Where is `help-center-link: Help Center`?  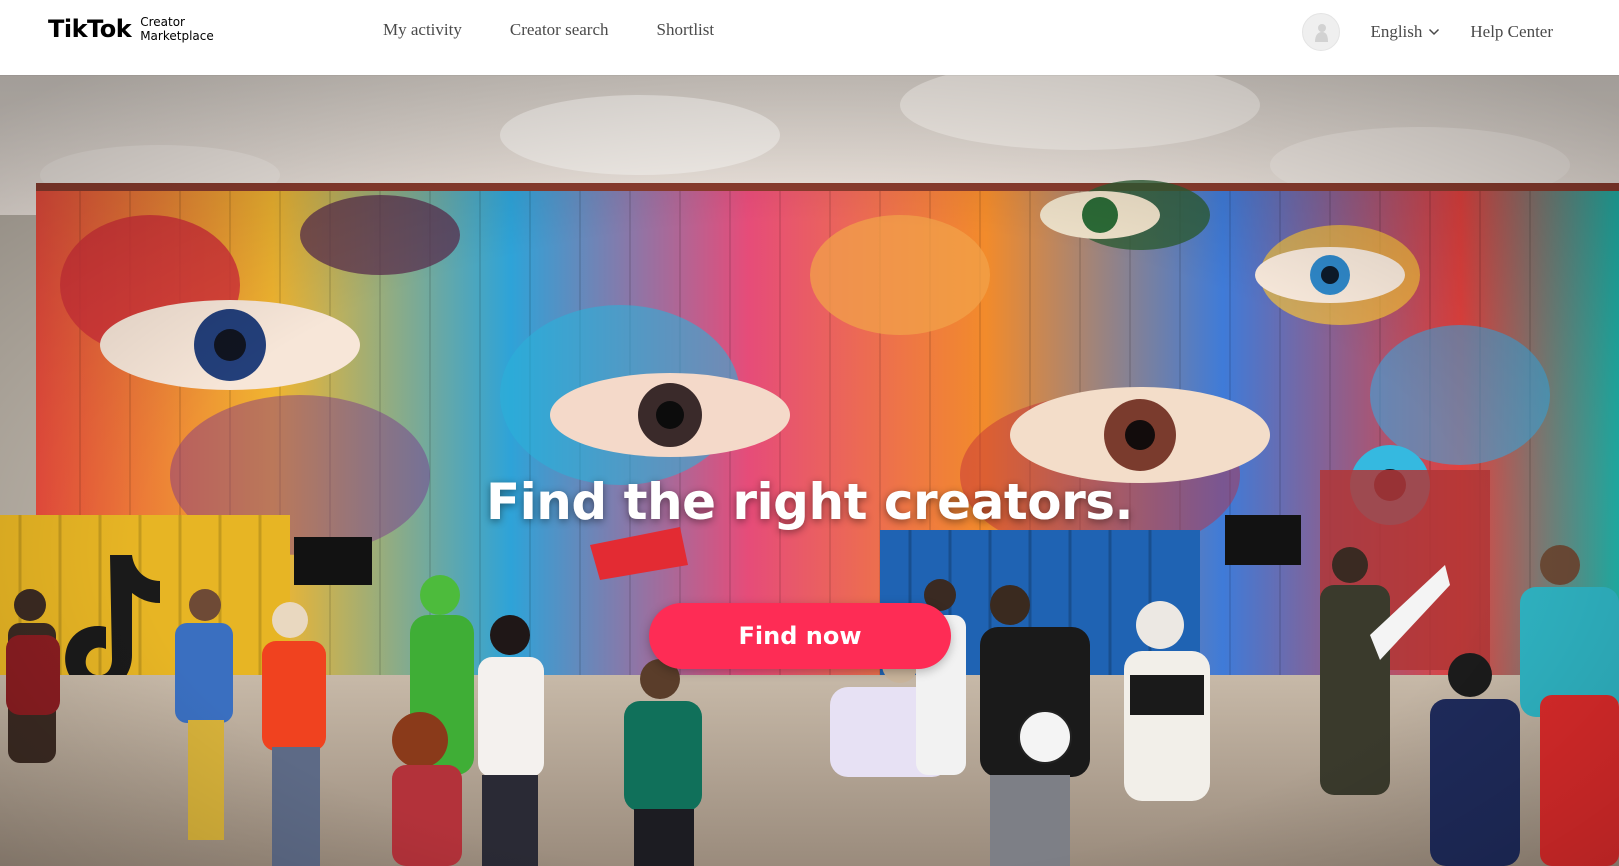
help-center-link: Help Center is located at coordinates (1511, 32).